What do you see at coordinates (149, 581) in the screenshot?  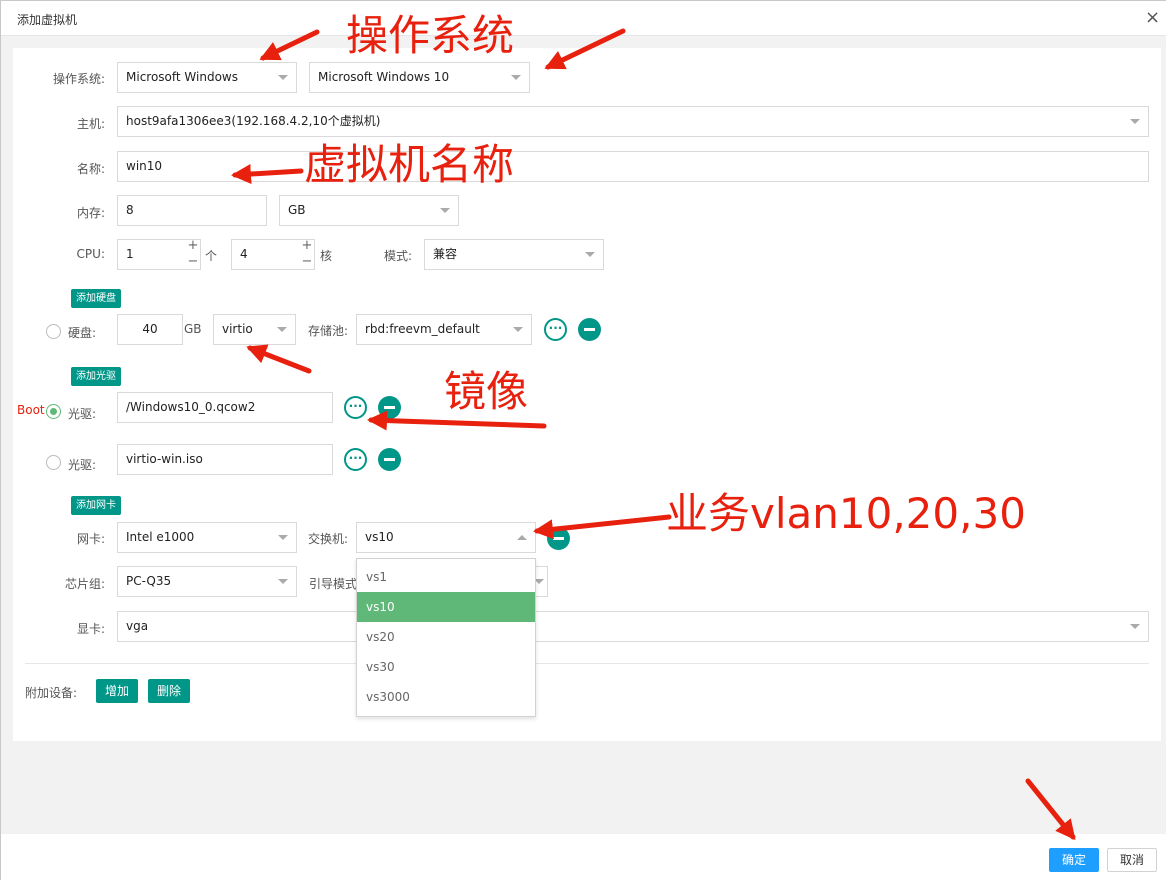 I see `chipset-value: PC-Q35` at bounding box center [149, 581].